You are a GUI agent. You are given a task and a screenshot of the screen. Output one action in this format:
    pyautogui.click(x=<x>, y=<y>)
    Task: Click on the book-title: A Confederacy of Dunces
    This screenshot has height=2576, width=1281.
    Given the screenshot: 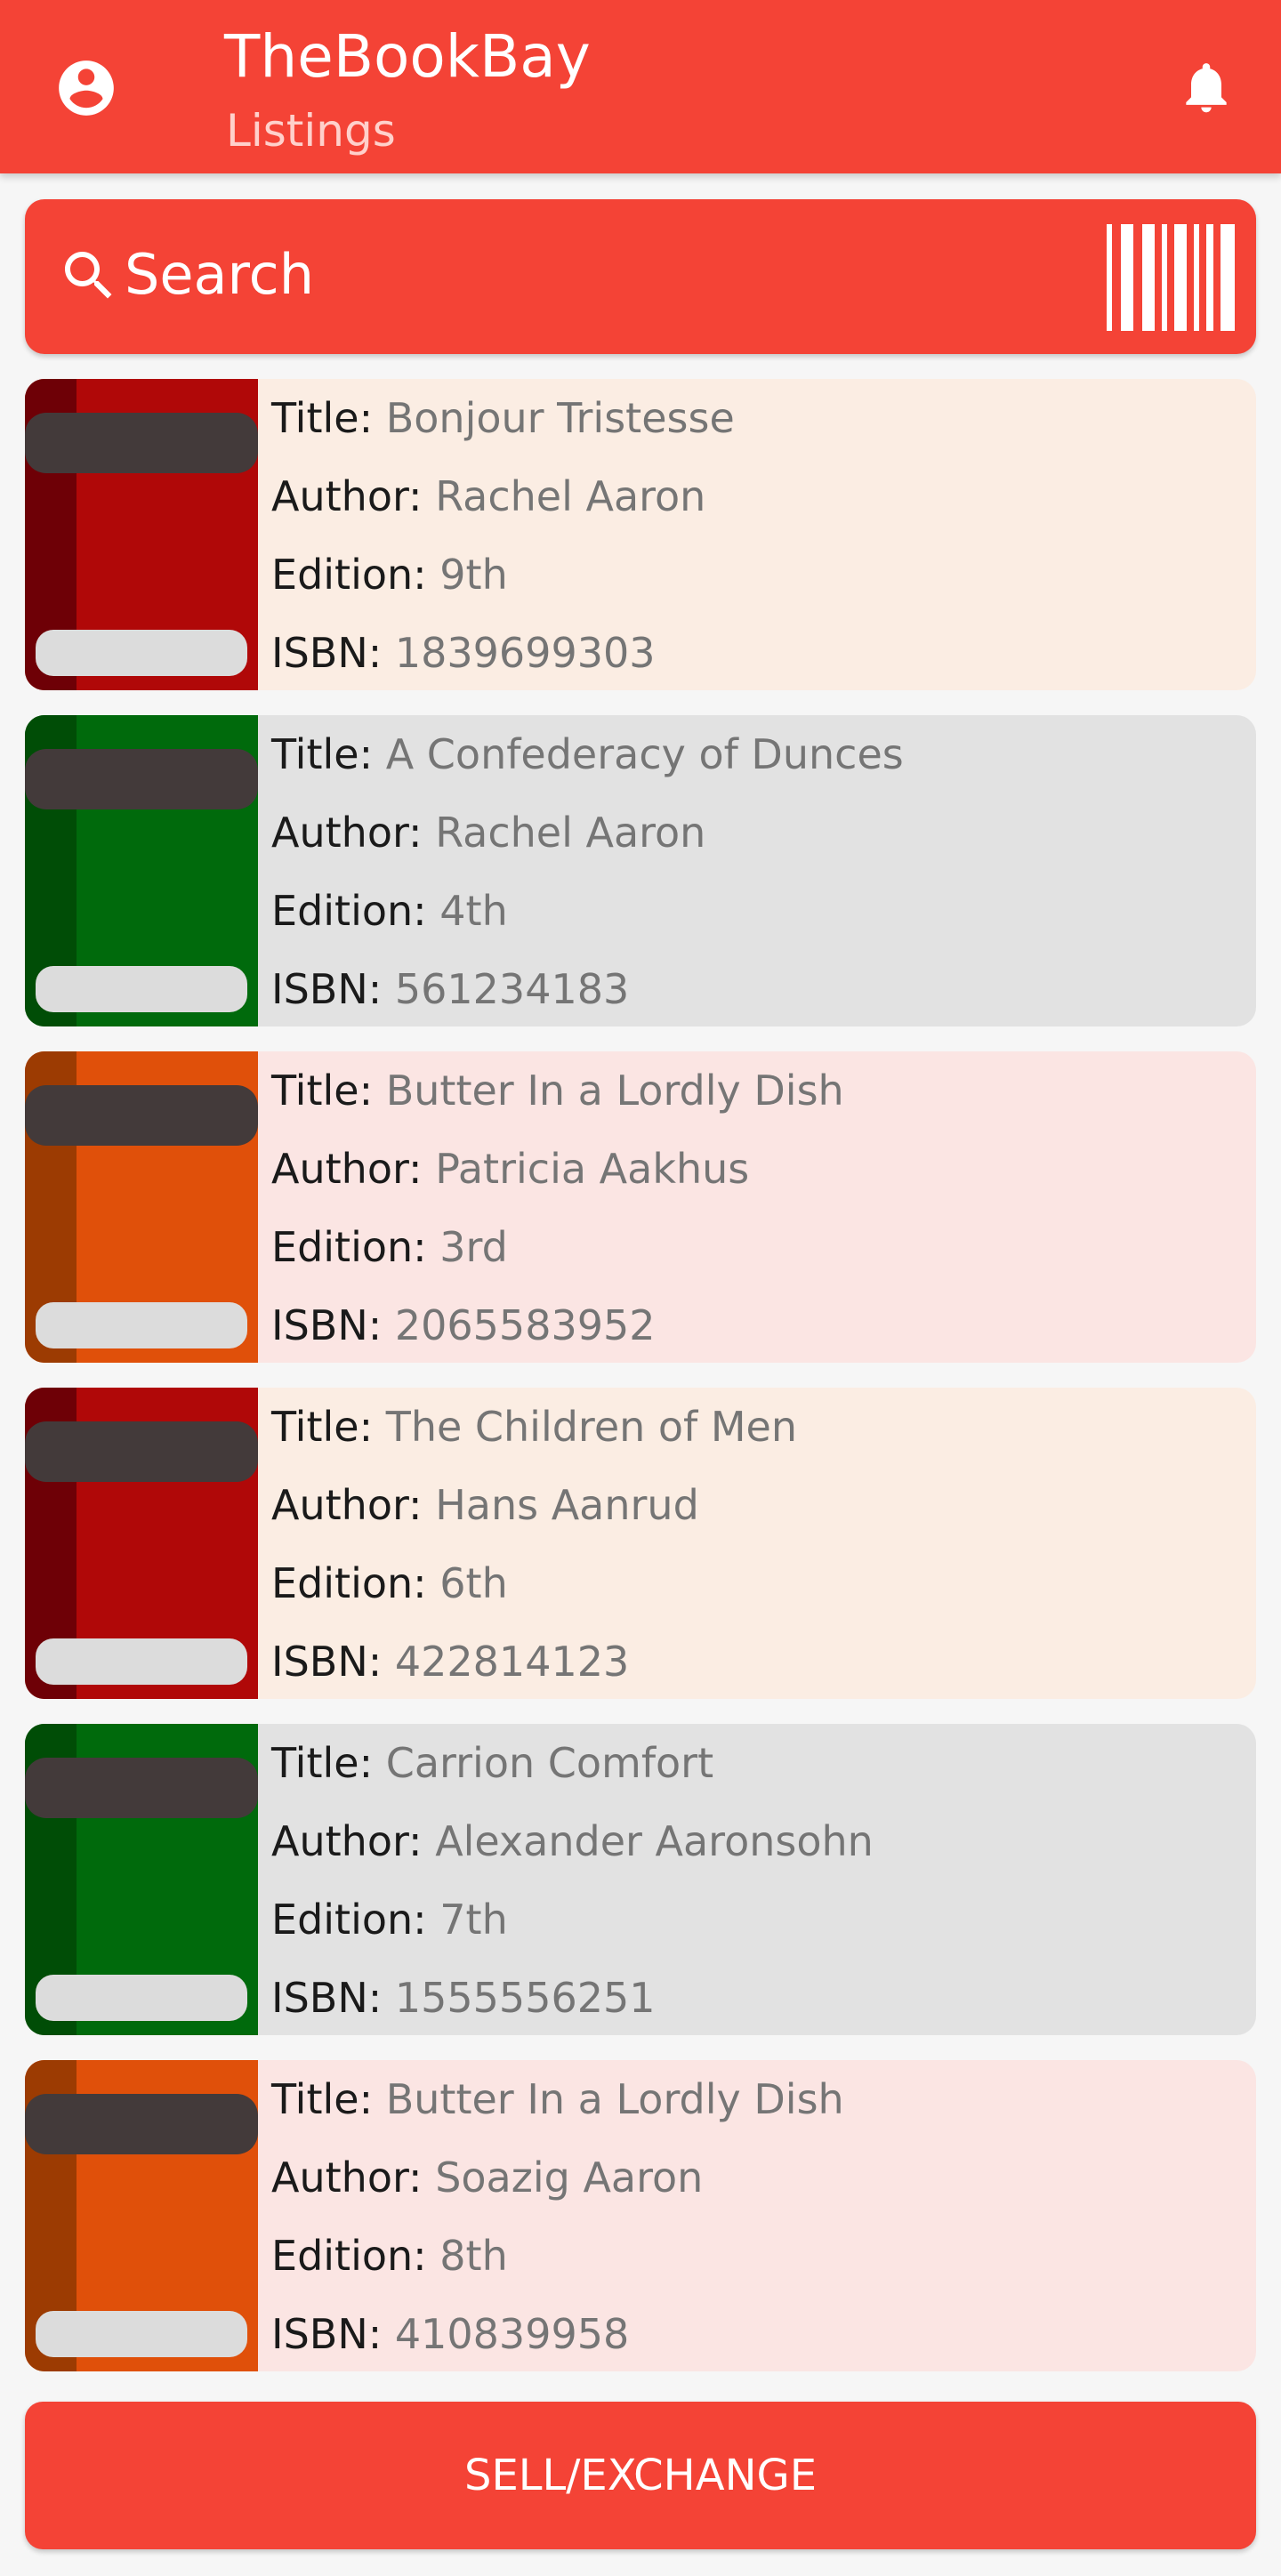 What is the action you would take?
    pyautogui.click(x=644, y=754)
    